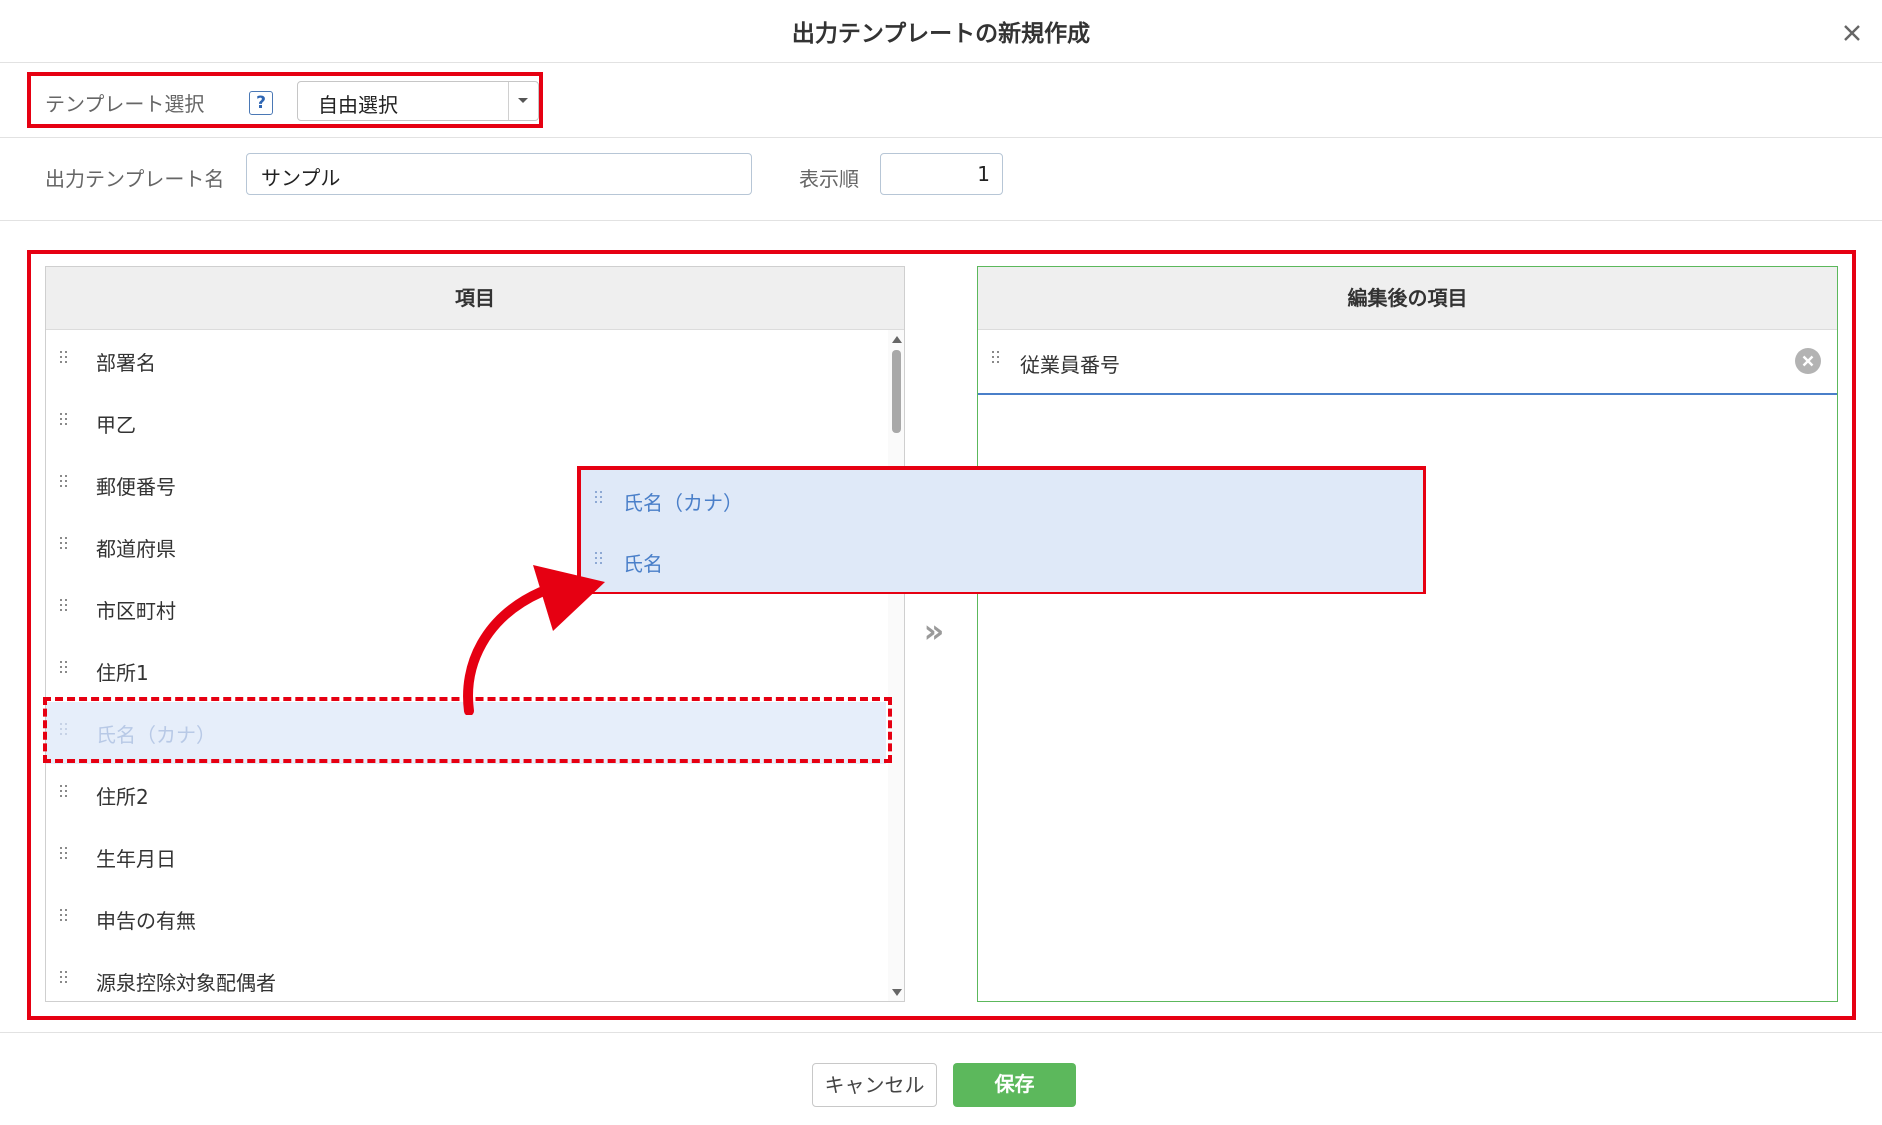 The width and height of the screenshot is (1882, 1125). What do you see at coordinates (261, 103) in the screenshot?
I see `help-icon: ?` at bounding box center [261, 103].